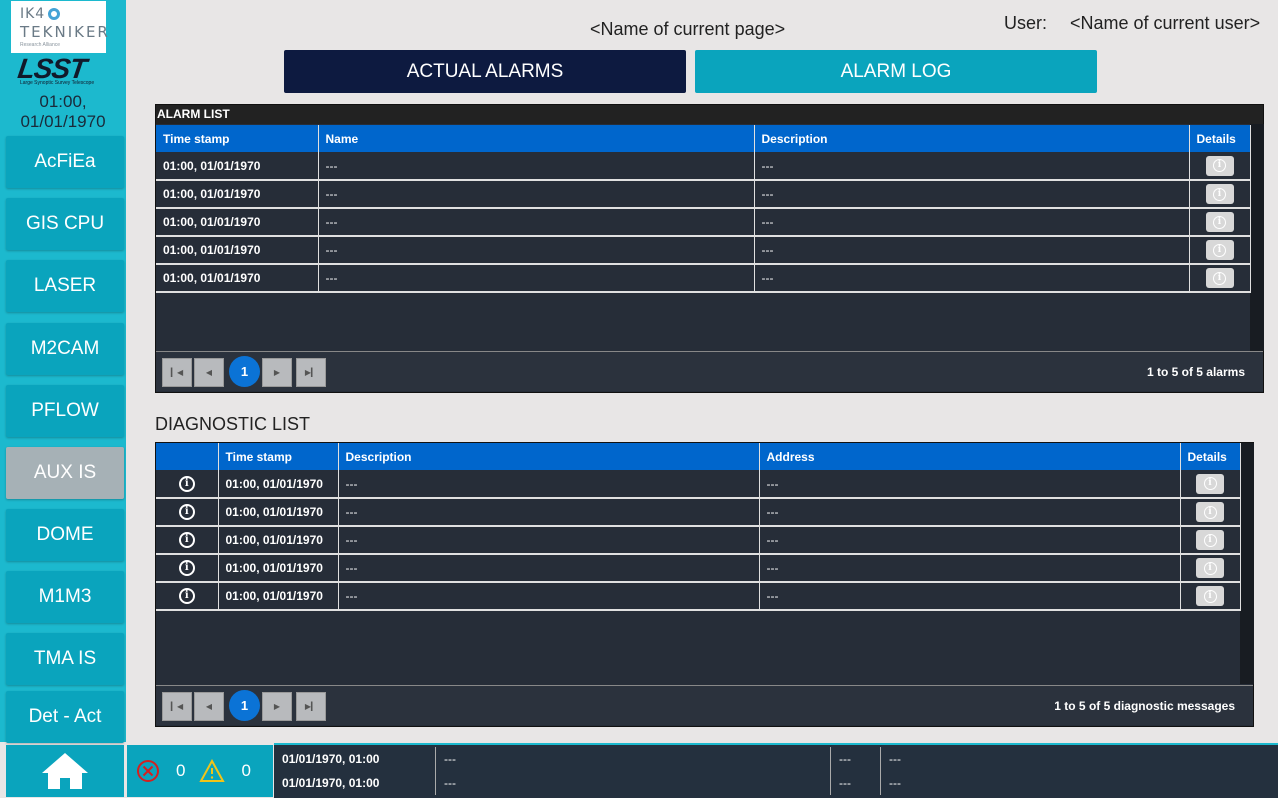 The image size is (1278, 798). Describe the element at coordinates (1247, 563) in the screenshot. I see `diagnostic-list-scrollbar` at that location.